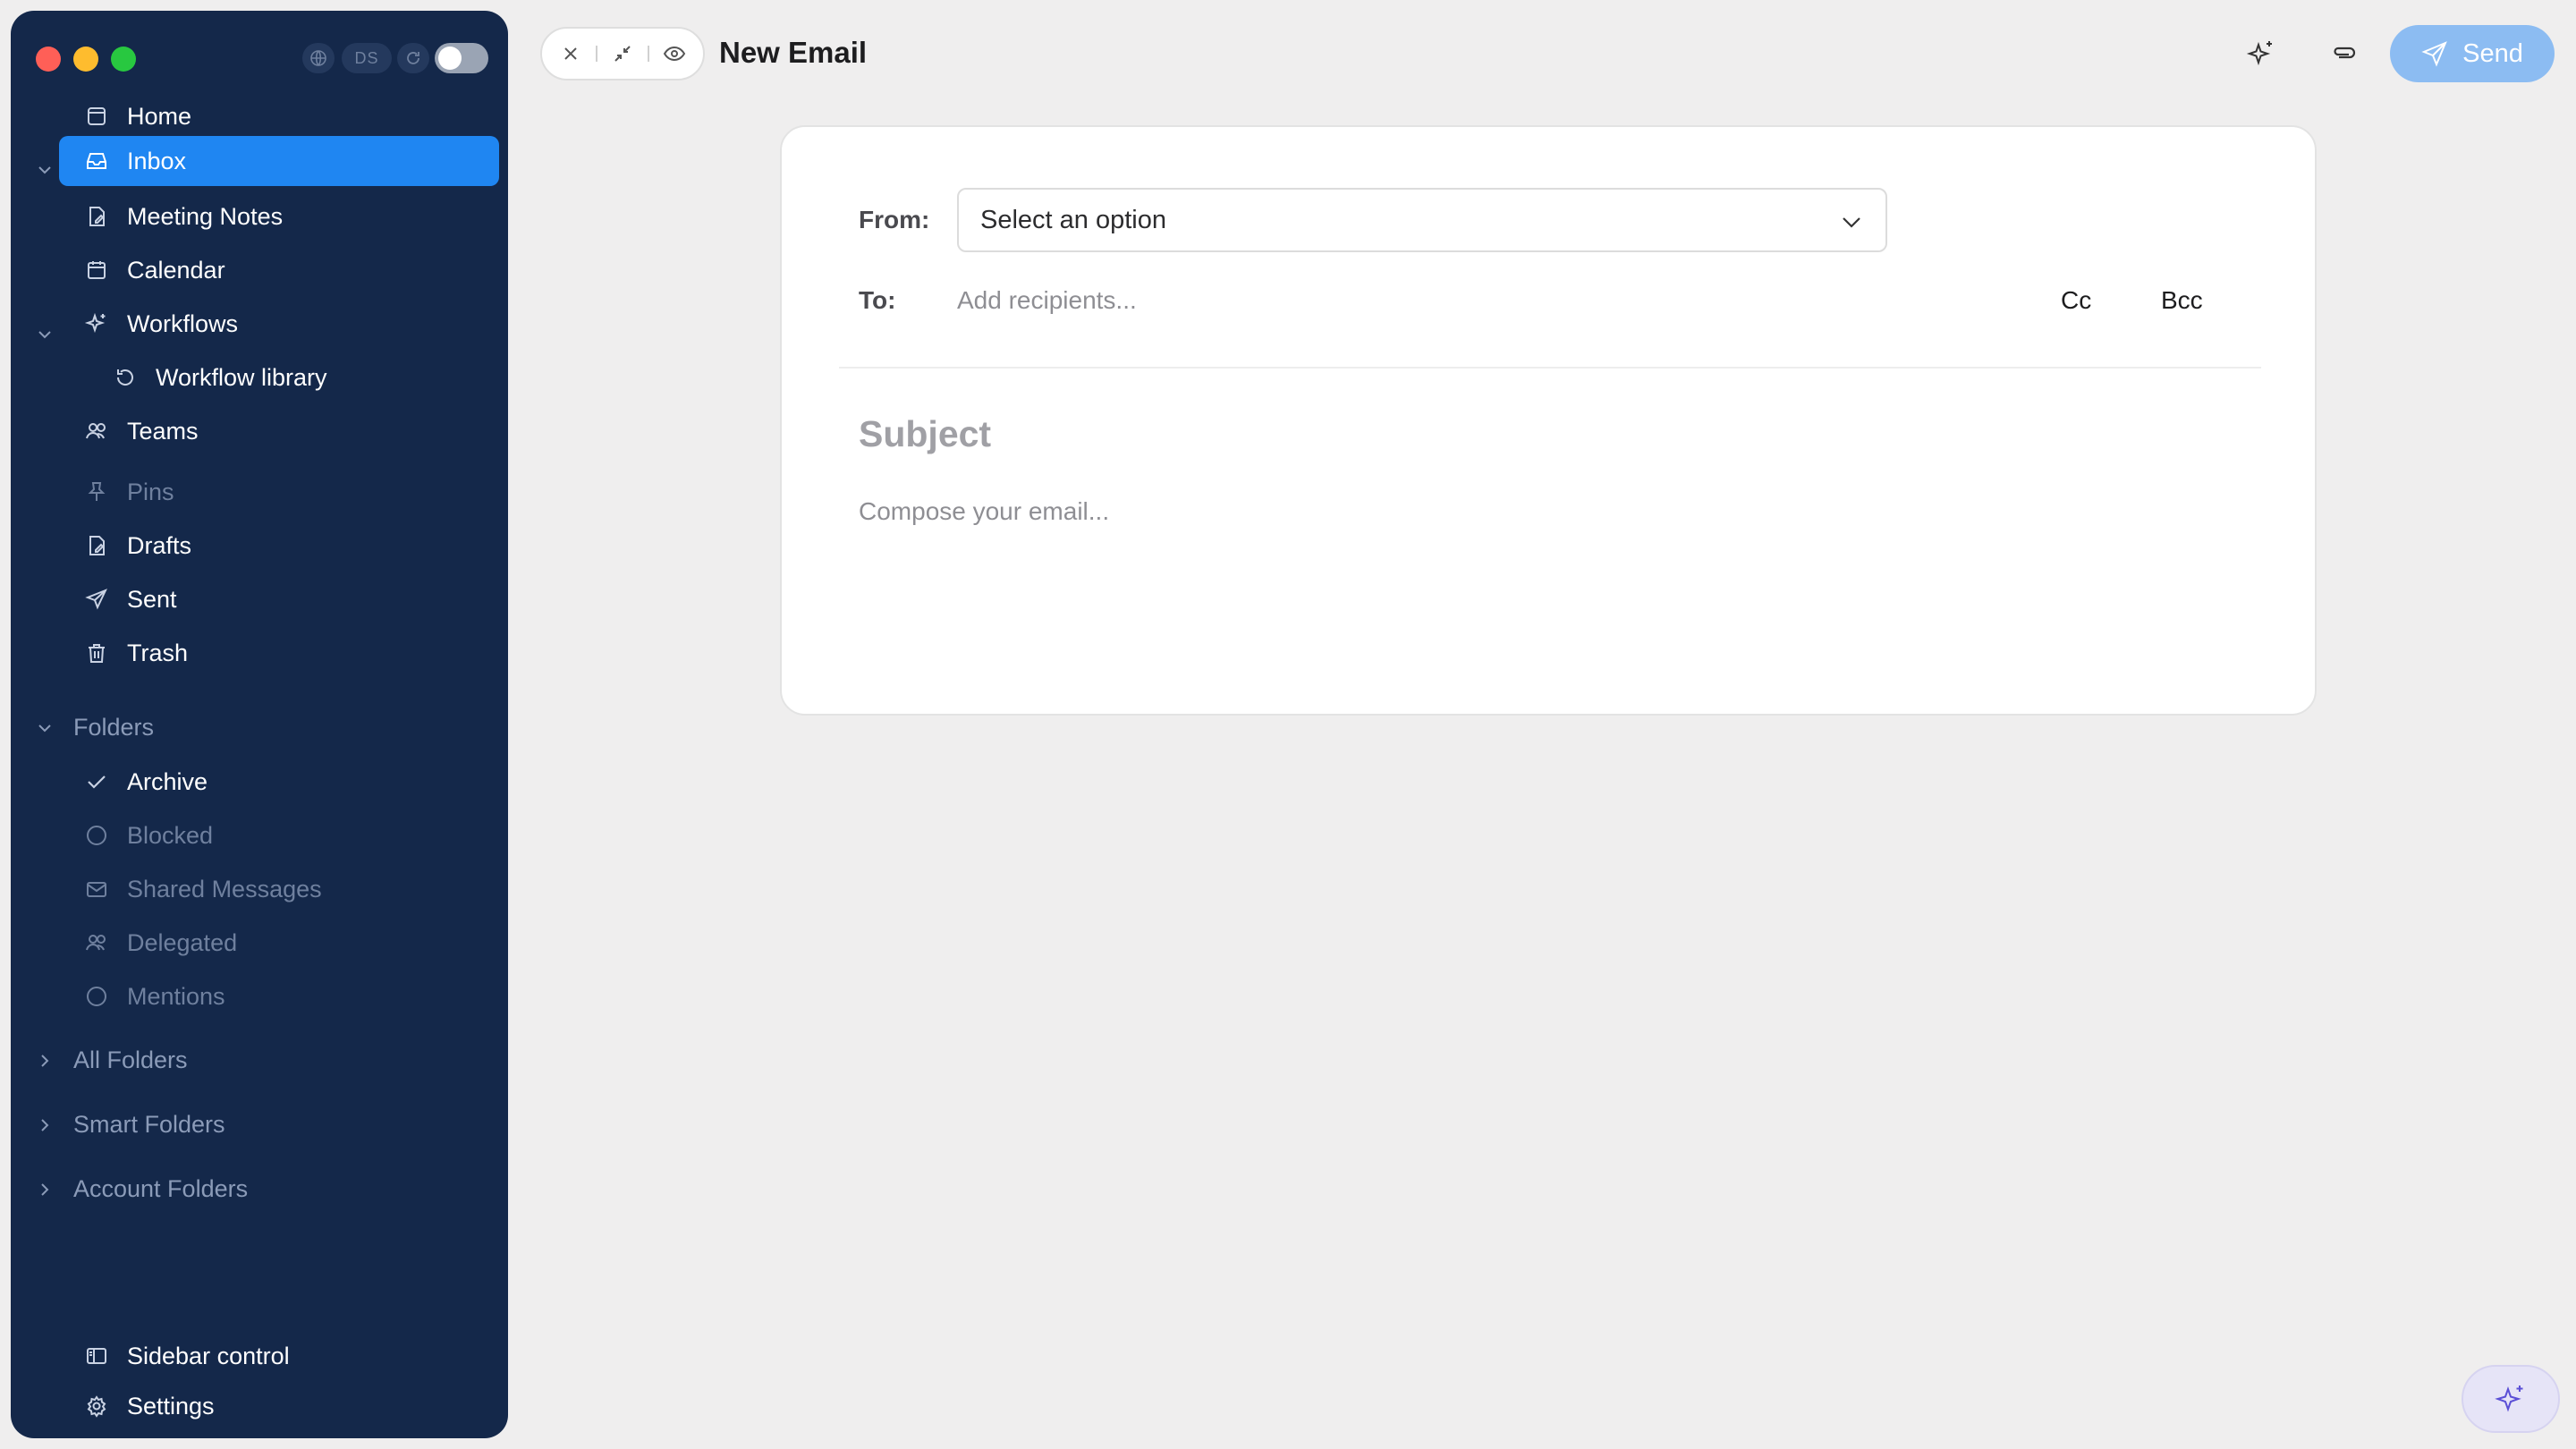 This screenshot has height=1449, width=2576. Describe the element at coordinates (279, 270) in the screenshot. I see `sidebar-item-calendar: Calendar` at that location.